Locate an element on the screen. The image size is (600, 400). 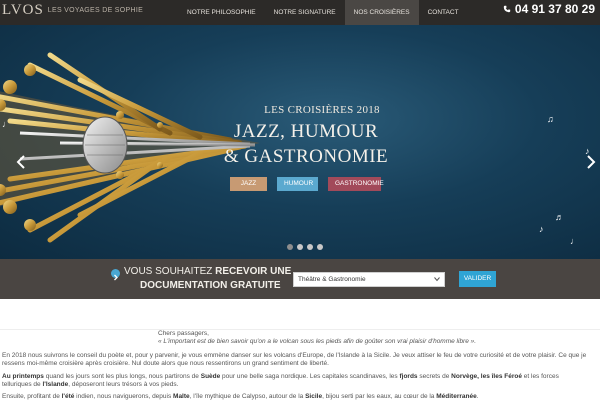
text-bold: fjords is located at coordinates (408, 376).